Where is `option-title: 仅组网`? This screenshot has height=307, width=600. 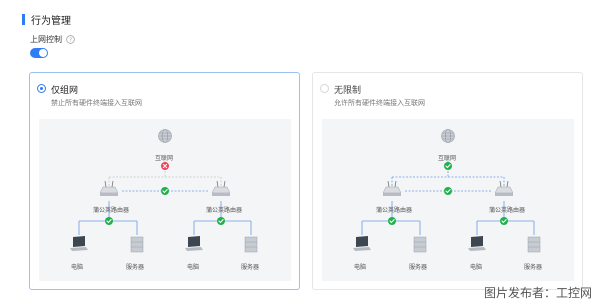 option-title: 仅组网 is located at coordinates (65, 91).